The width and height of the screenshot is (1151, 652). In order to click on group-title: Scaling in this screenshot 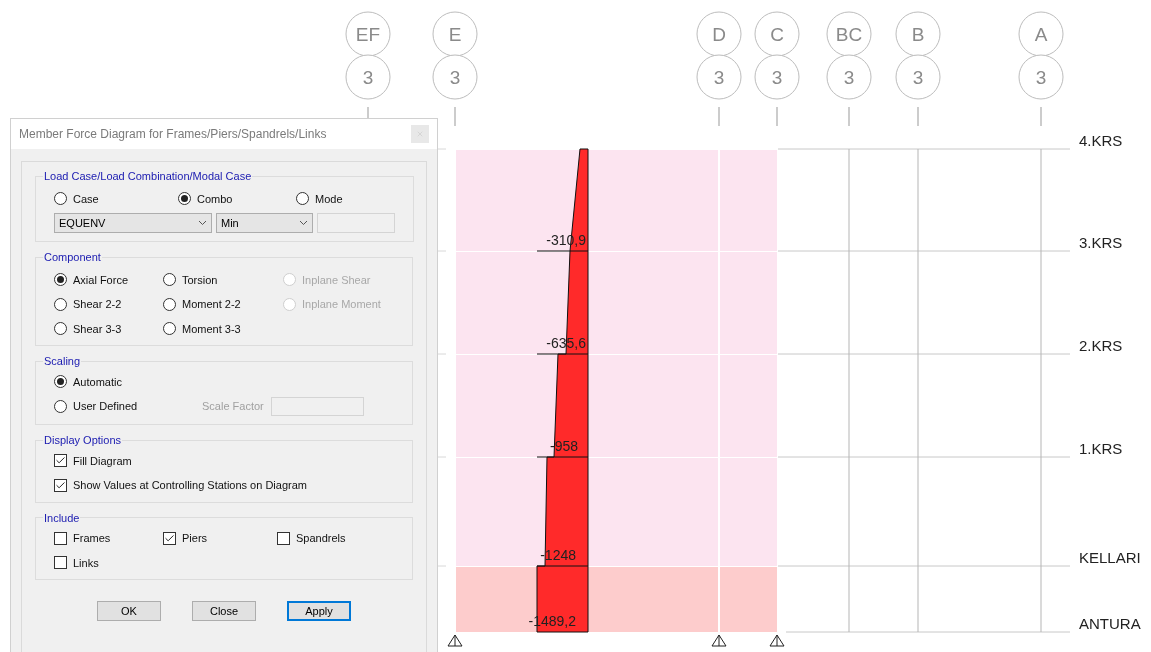, I will do `click(62, 361)`.